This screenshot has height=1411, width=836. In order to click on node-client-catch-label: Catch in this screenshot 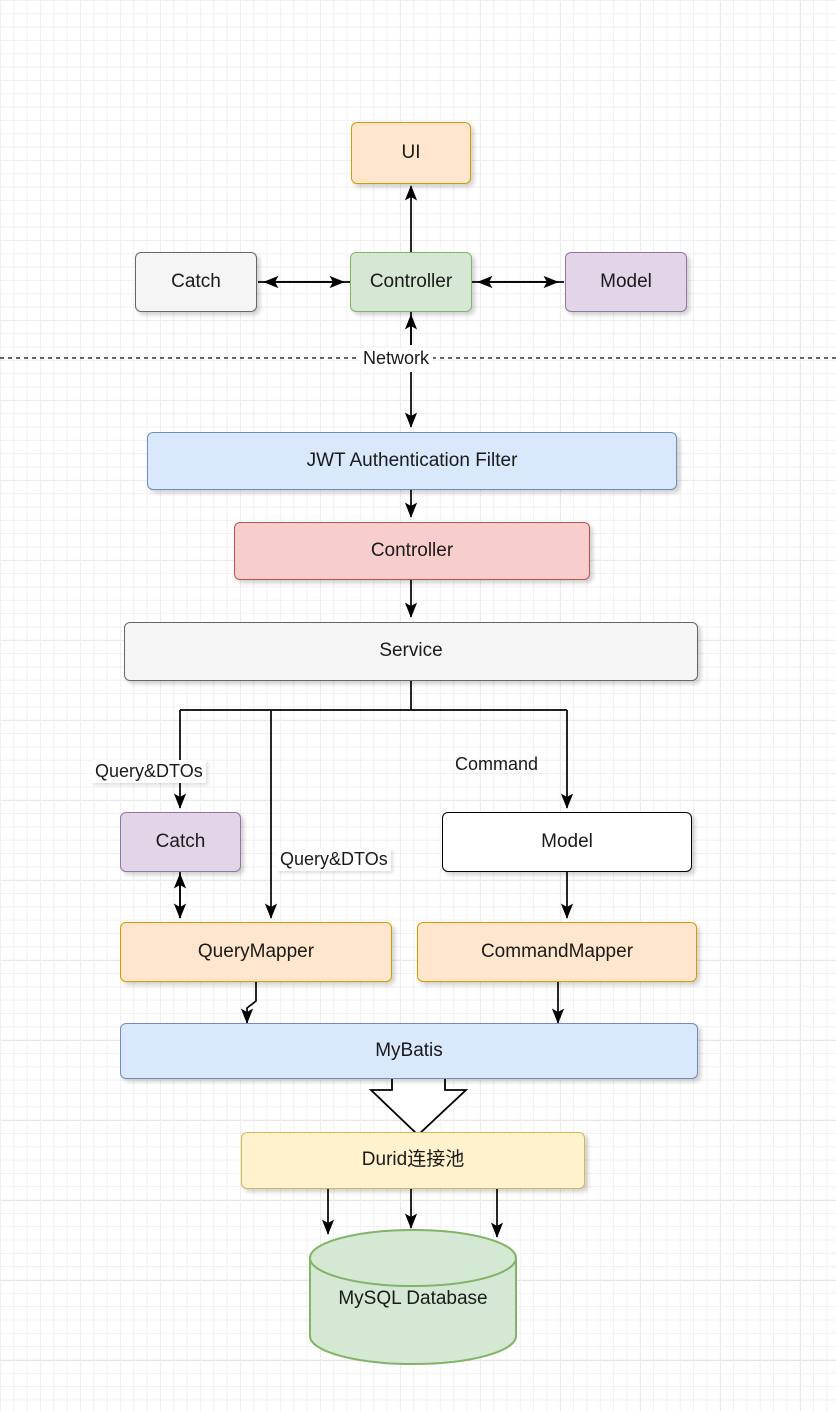, I will do `click(196, 281)`.